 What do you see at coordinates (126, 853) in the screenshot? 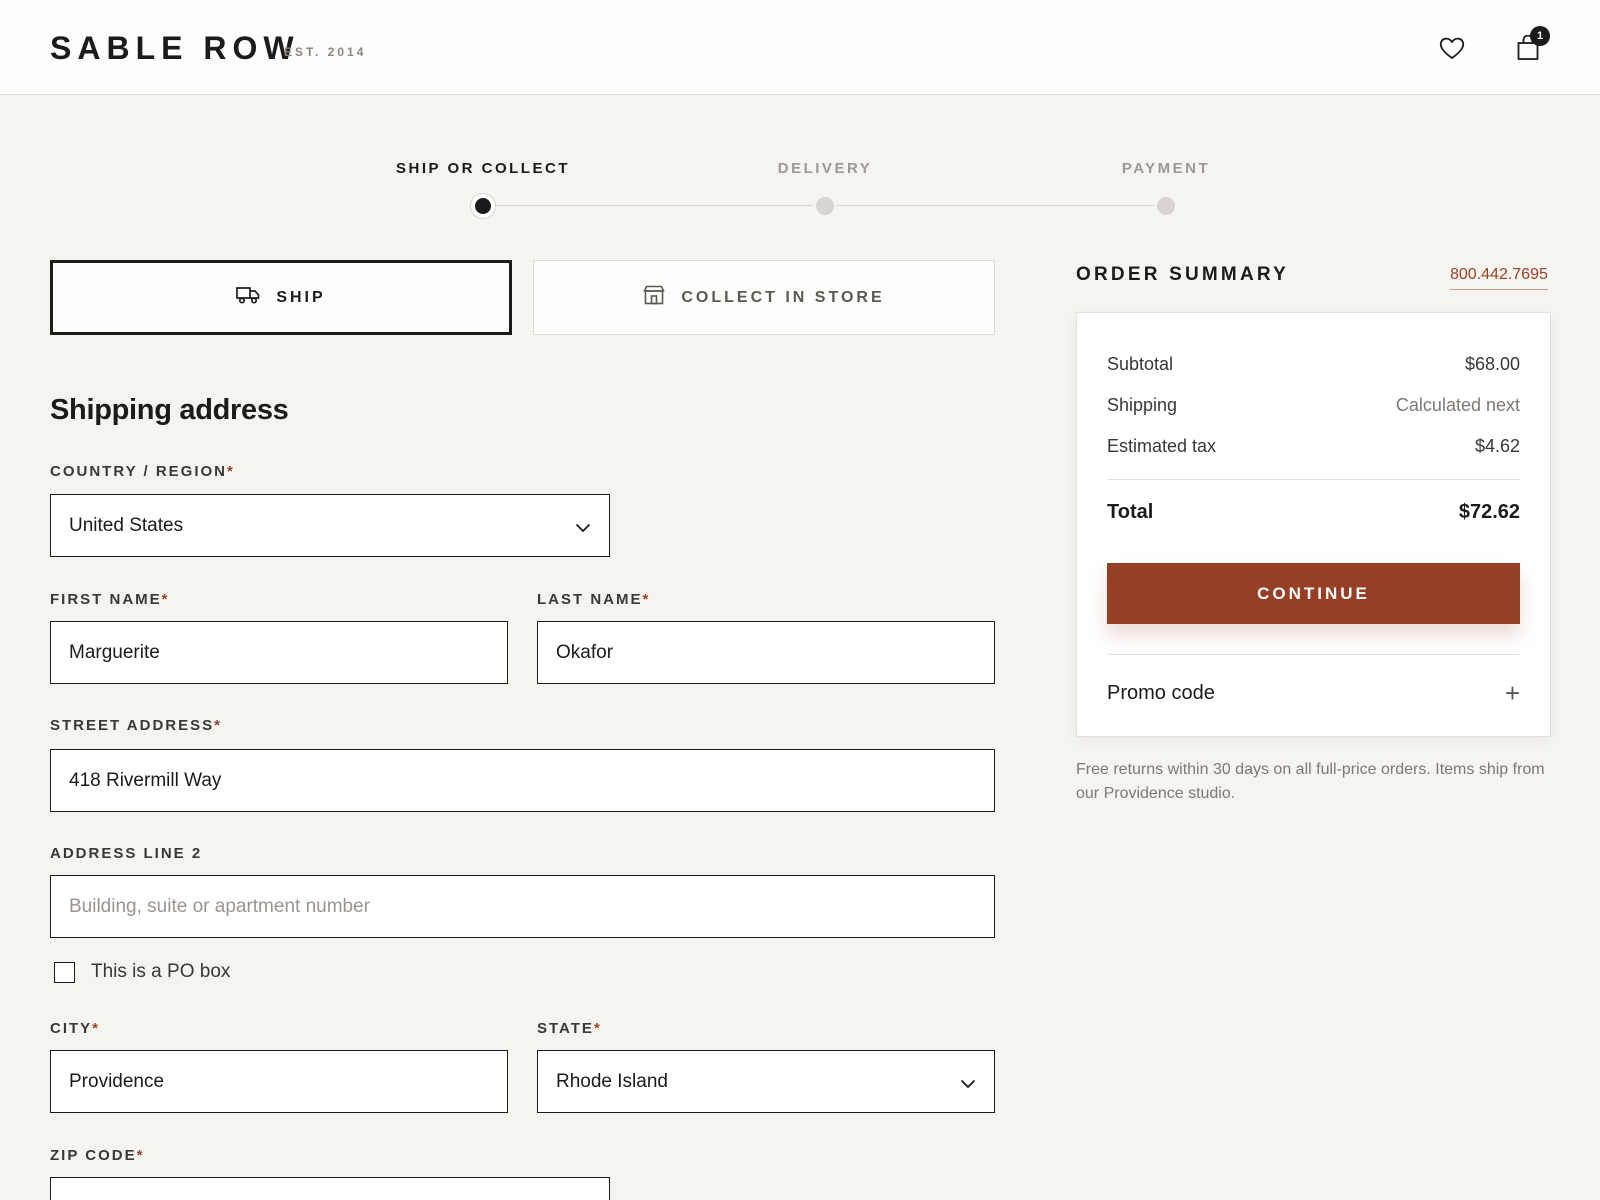
I see `address-line-2-label: ADDRESS LINE 2` at bounding box center [126, 853].